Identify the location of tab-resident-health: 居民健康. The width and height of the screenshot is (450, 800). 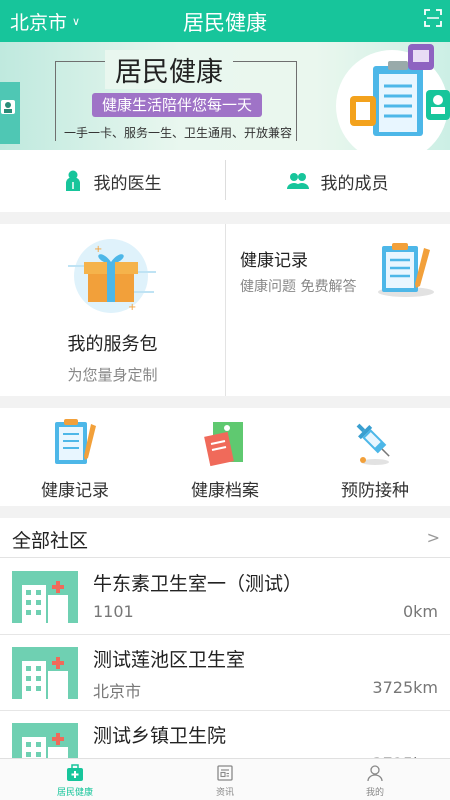
(75, 779).